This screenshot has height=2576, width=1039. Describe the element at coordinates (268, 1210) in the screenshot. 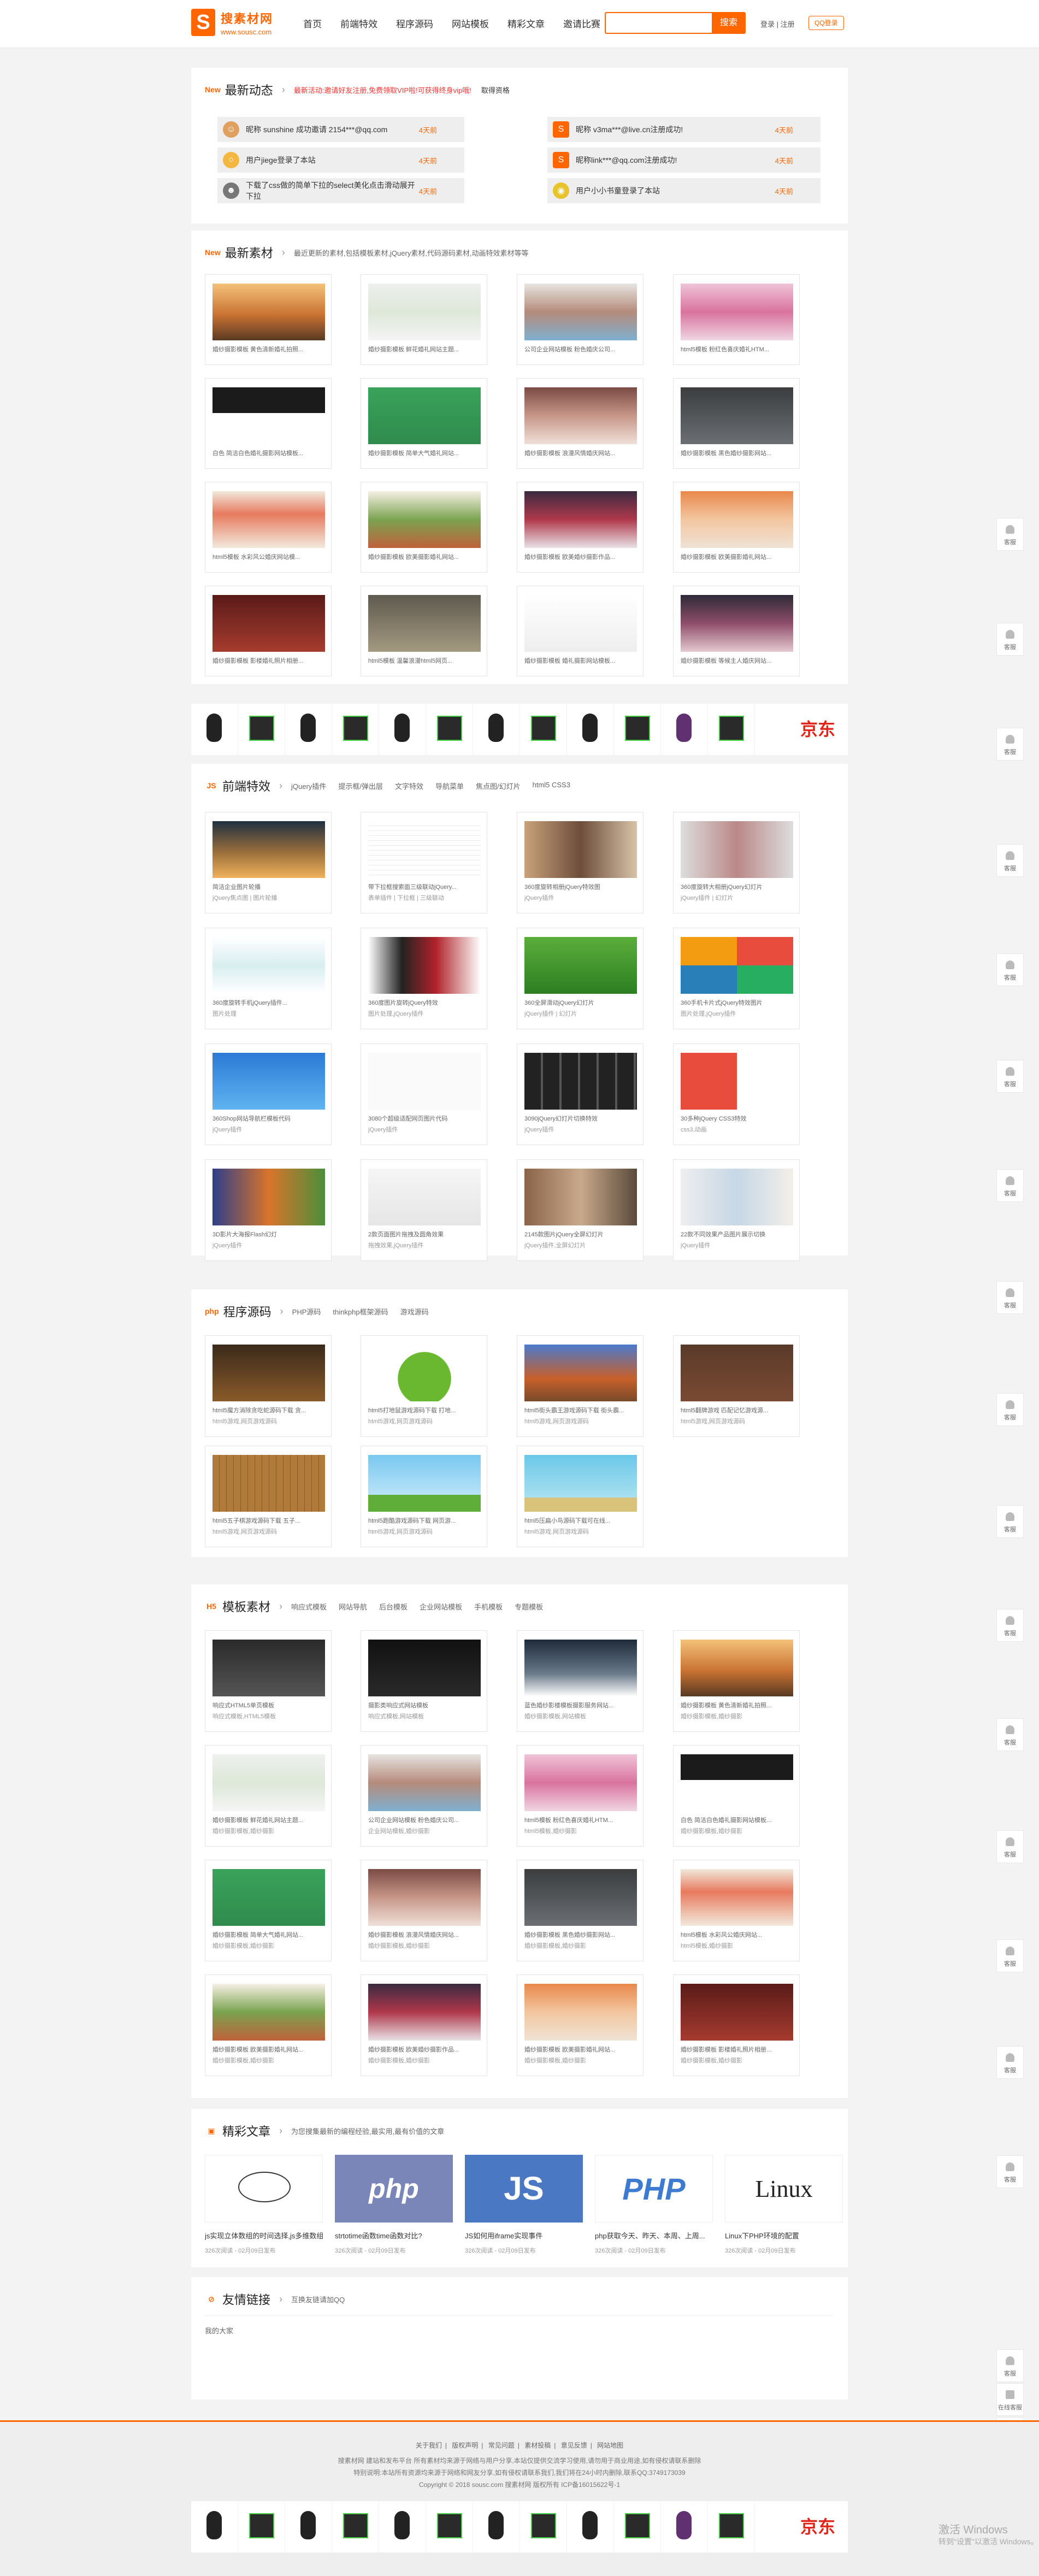

I see `effect-card: 3D影片大海报Flash幻灯 jQuery插件` at that location.